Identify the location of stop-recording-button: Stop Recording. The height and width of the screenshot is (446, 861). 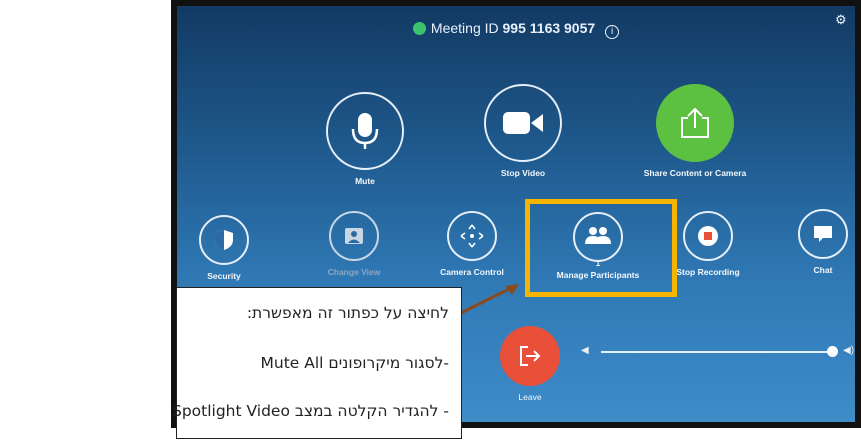
(708, 244).